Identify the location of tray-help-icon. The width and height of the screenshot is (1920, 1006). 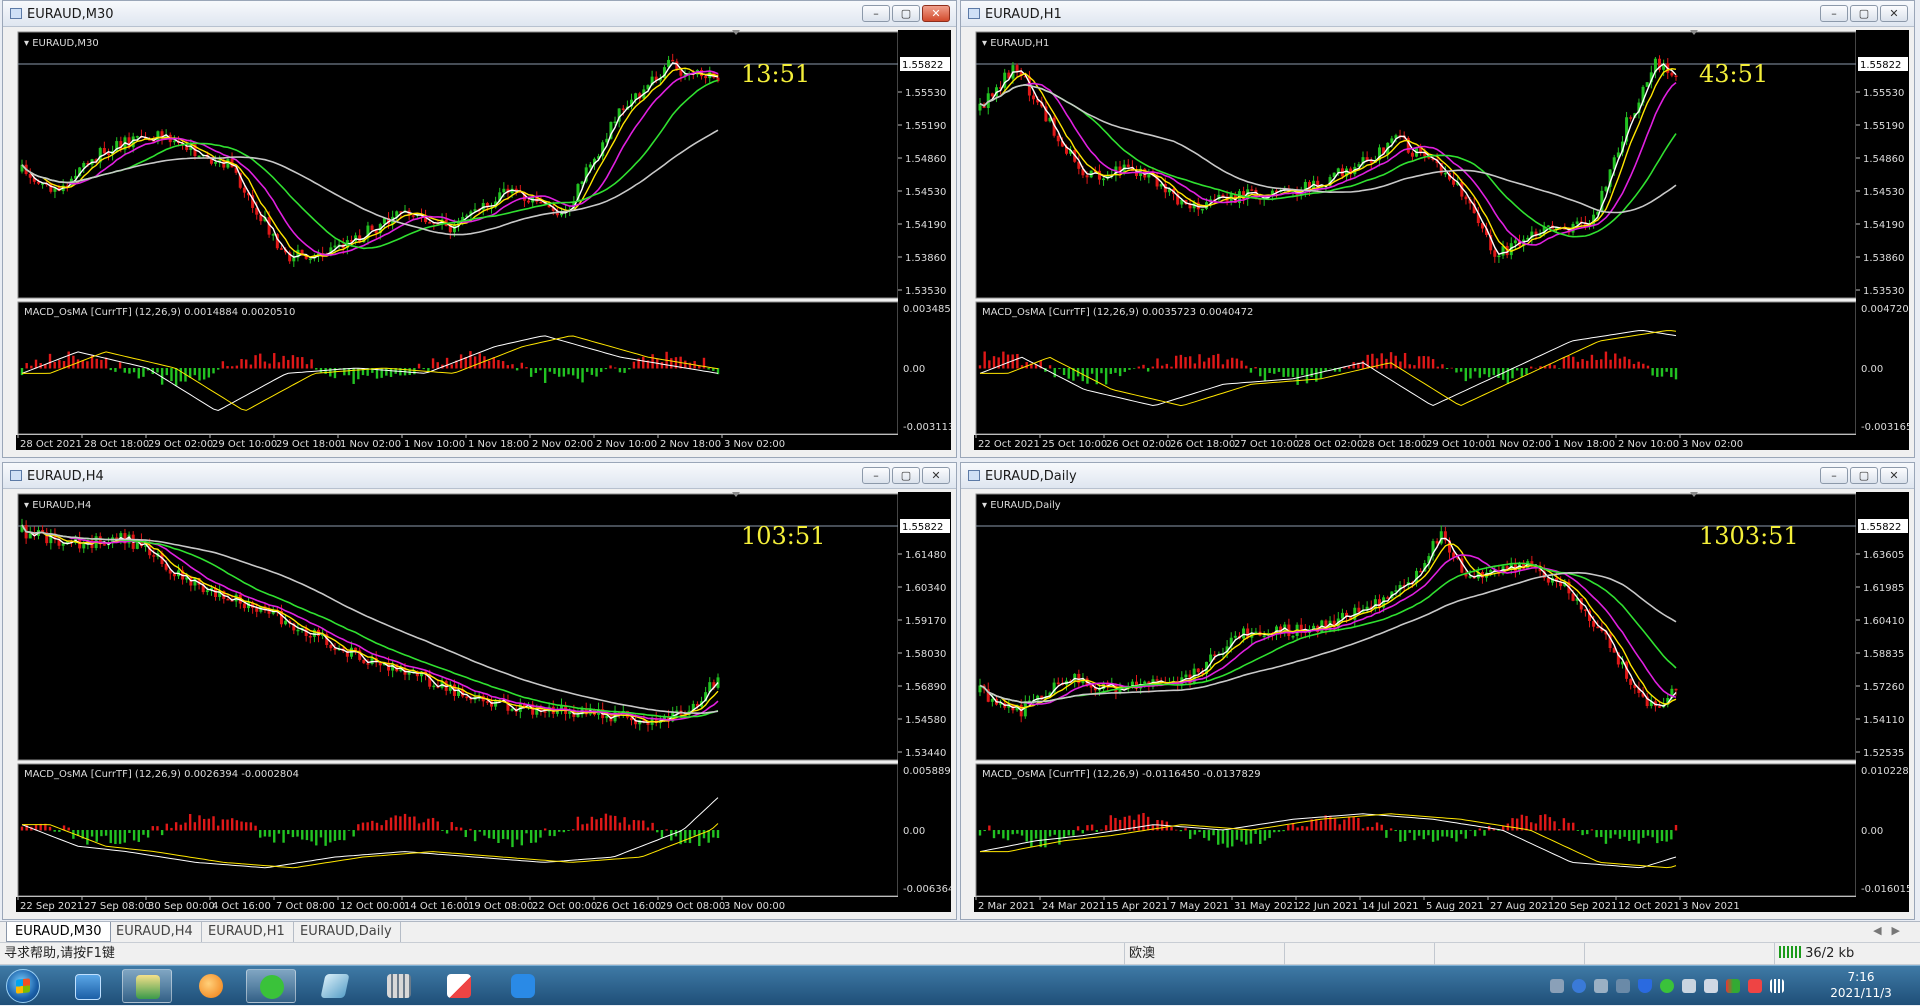
(1579, 986).